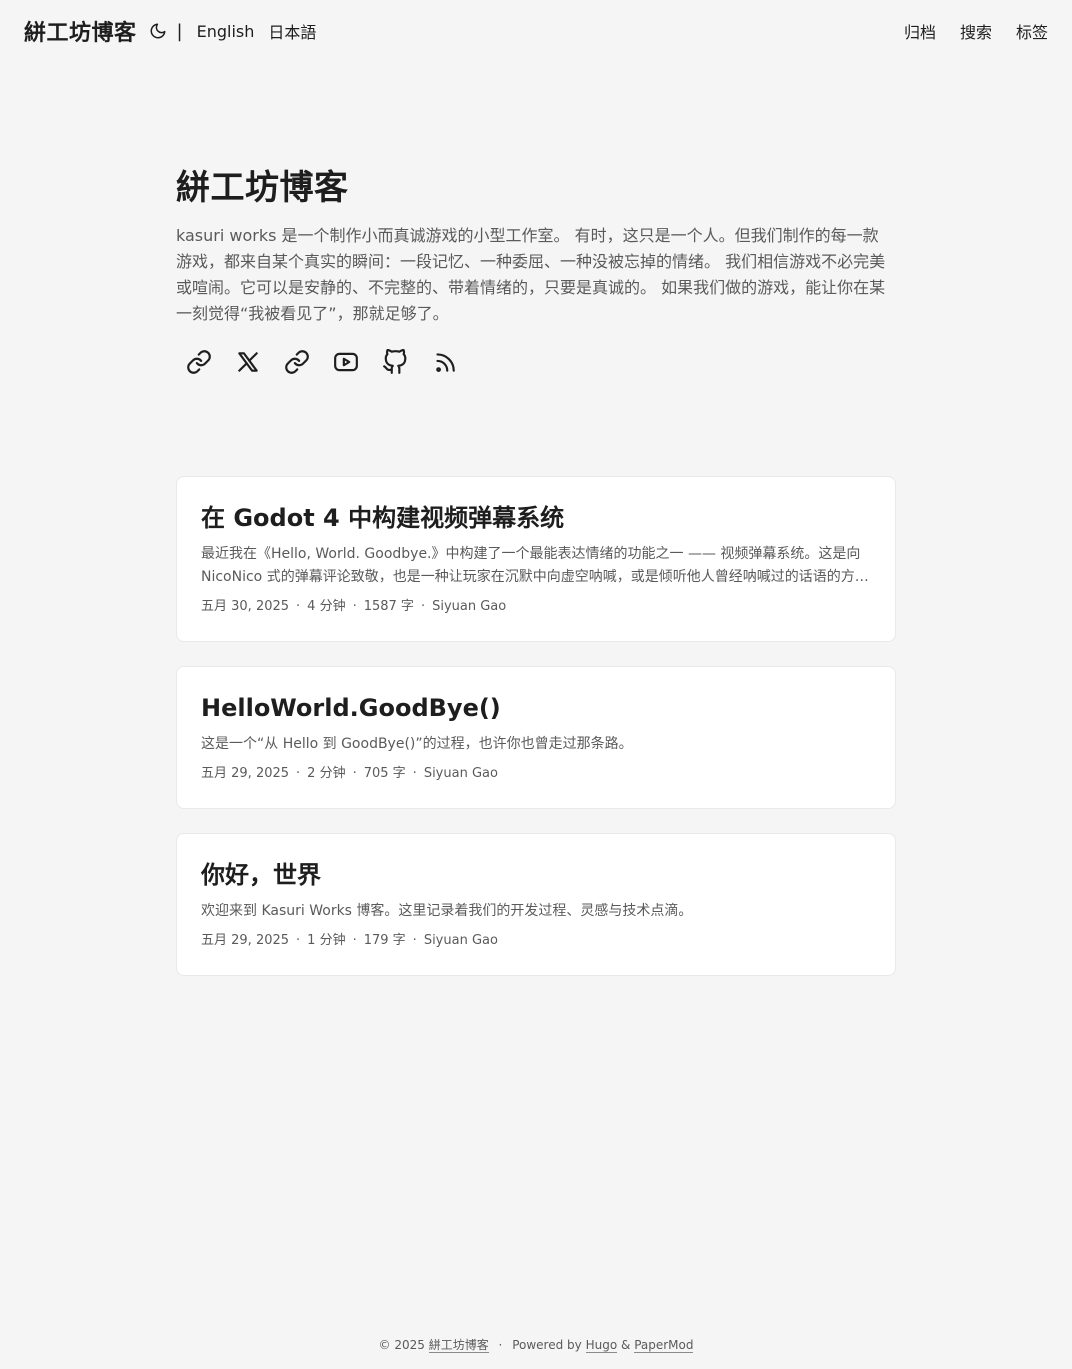  What do you see at coordinates (626, 1345) in the screenshot?
I see `footer-ampersand: &` at bounding box center [626, 1345].